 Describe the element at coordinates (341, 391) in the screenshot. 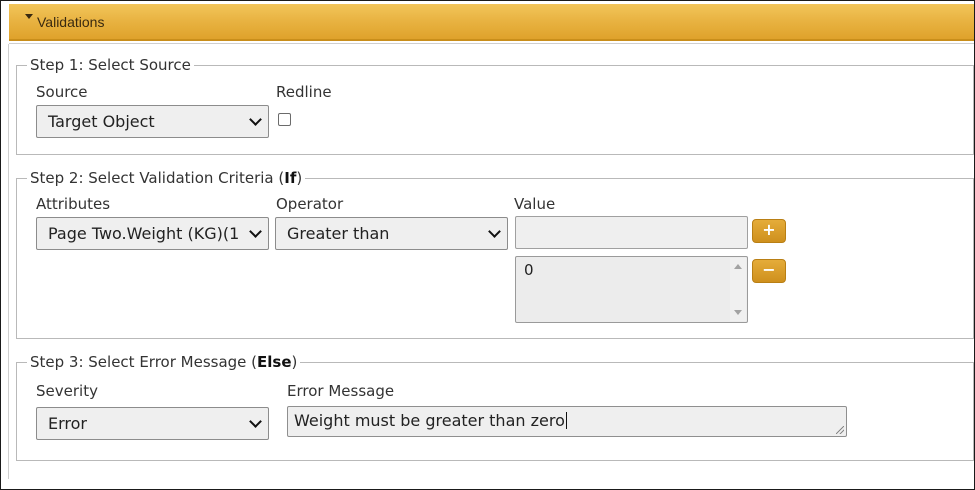

I see `error-message-label: Error Message` at that location.